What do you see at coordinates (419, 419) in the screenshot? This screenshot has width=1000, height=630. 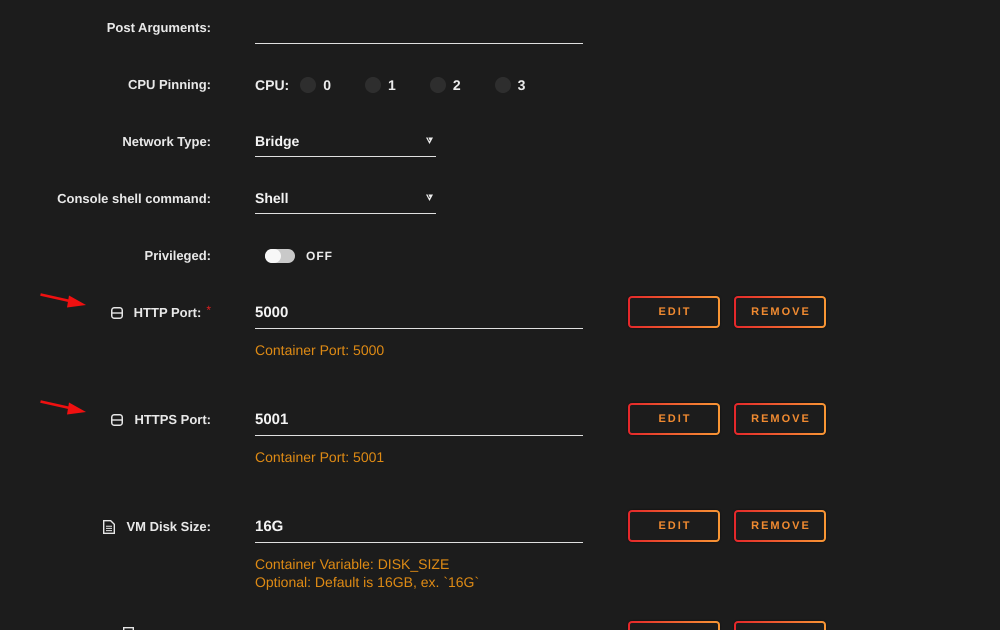 I see `input-field: 5001` at bounding box center [419, 419].